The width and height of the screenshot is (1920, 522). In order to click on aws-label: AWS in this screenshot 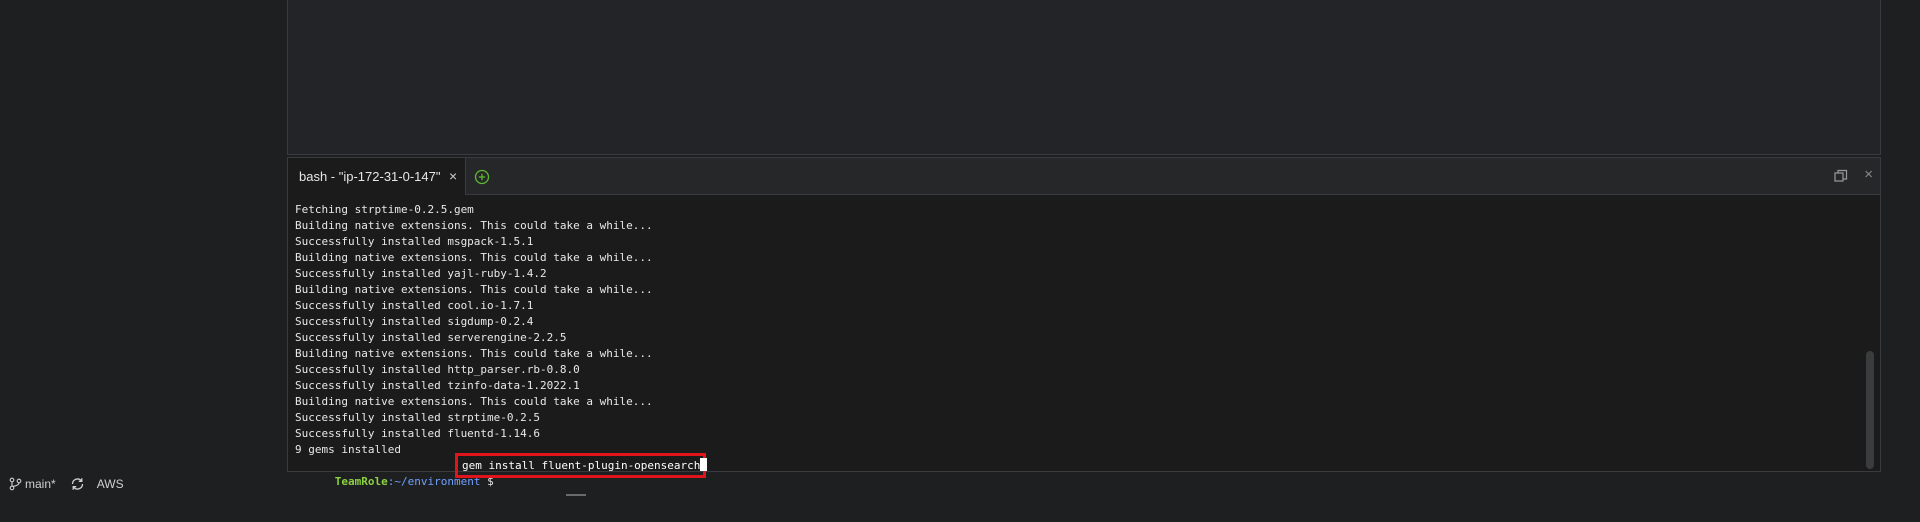, I will do `click(110, 484)`.